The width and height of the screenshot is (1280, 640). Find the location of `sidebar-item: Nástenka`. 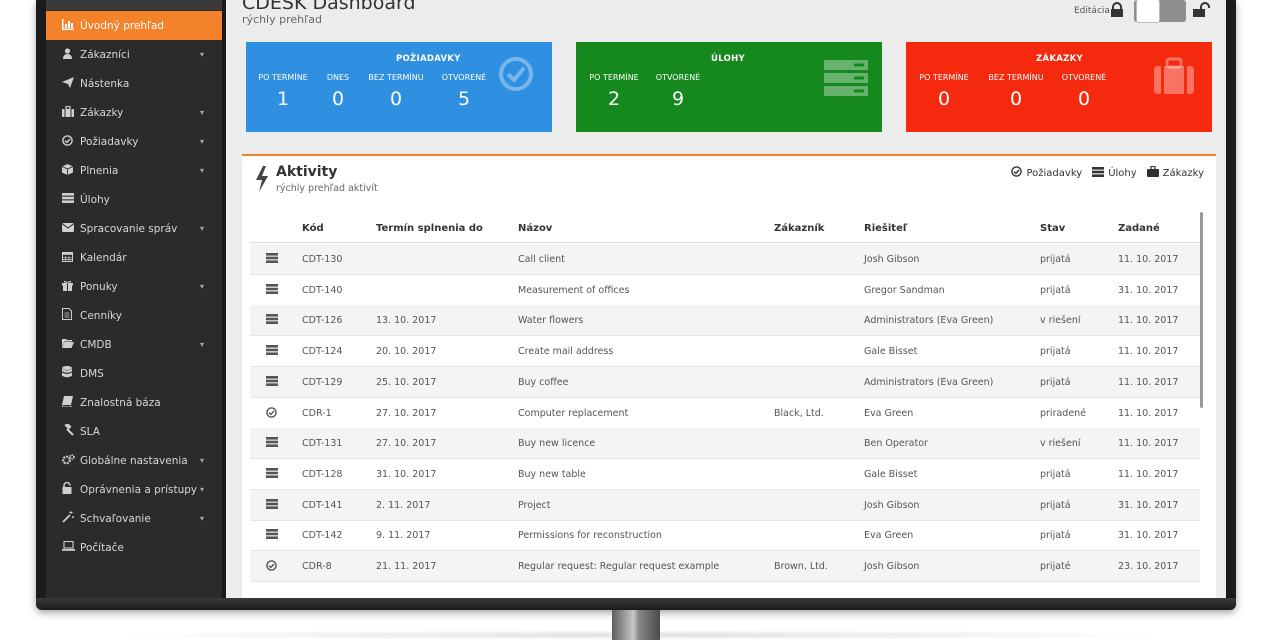

sidebar-item: Nástenka is located at coordinates (134, 83).